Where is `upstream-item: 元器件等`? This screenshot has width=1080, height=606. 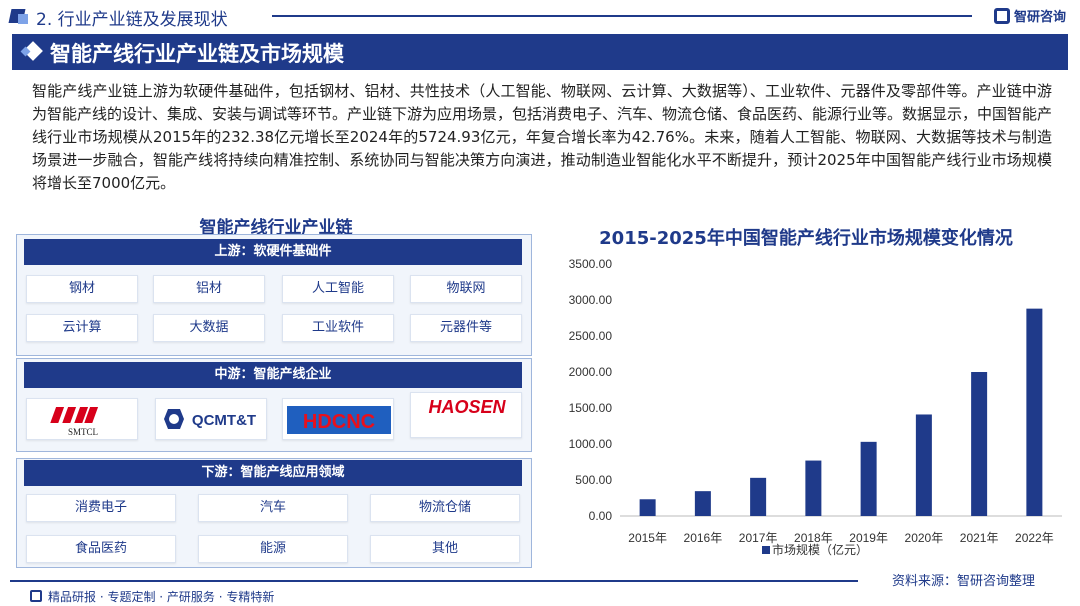
upstream-item: 元器件等 is located at coordinates (466, 328).